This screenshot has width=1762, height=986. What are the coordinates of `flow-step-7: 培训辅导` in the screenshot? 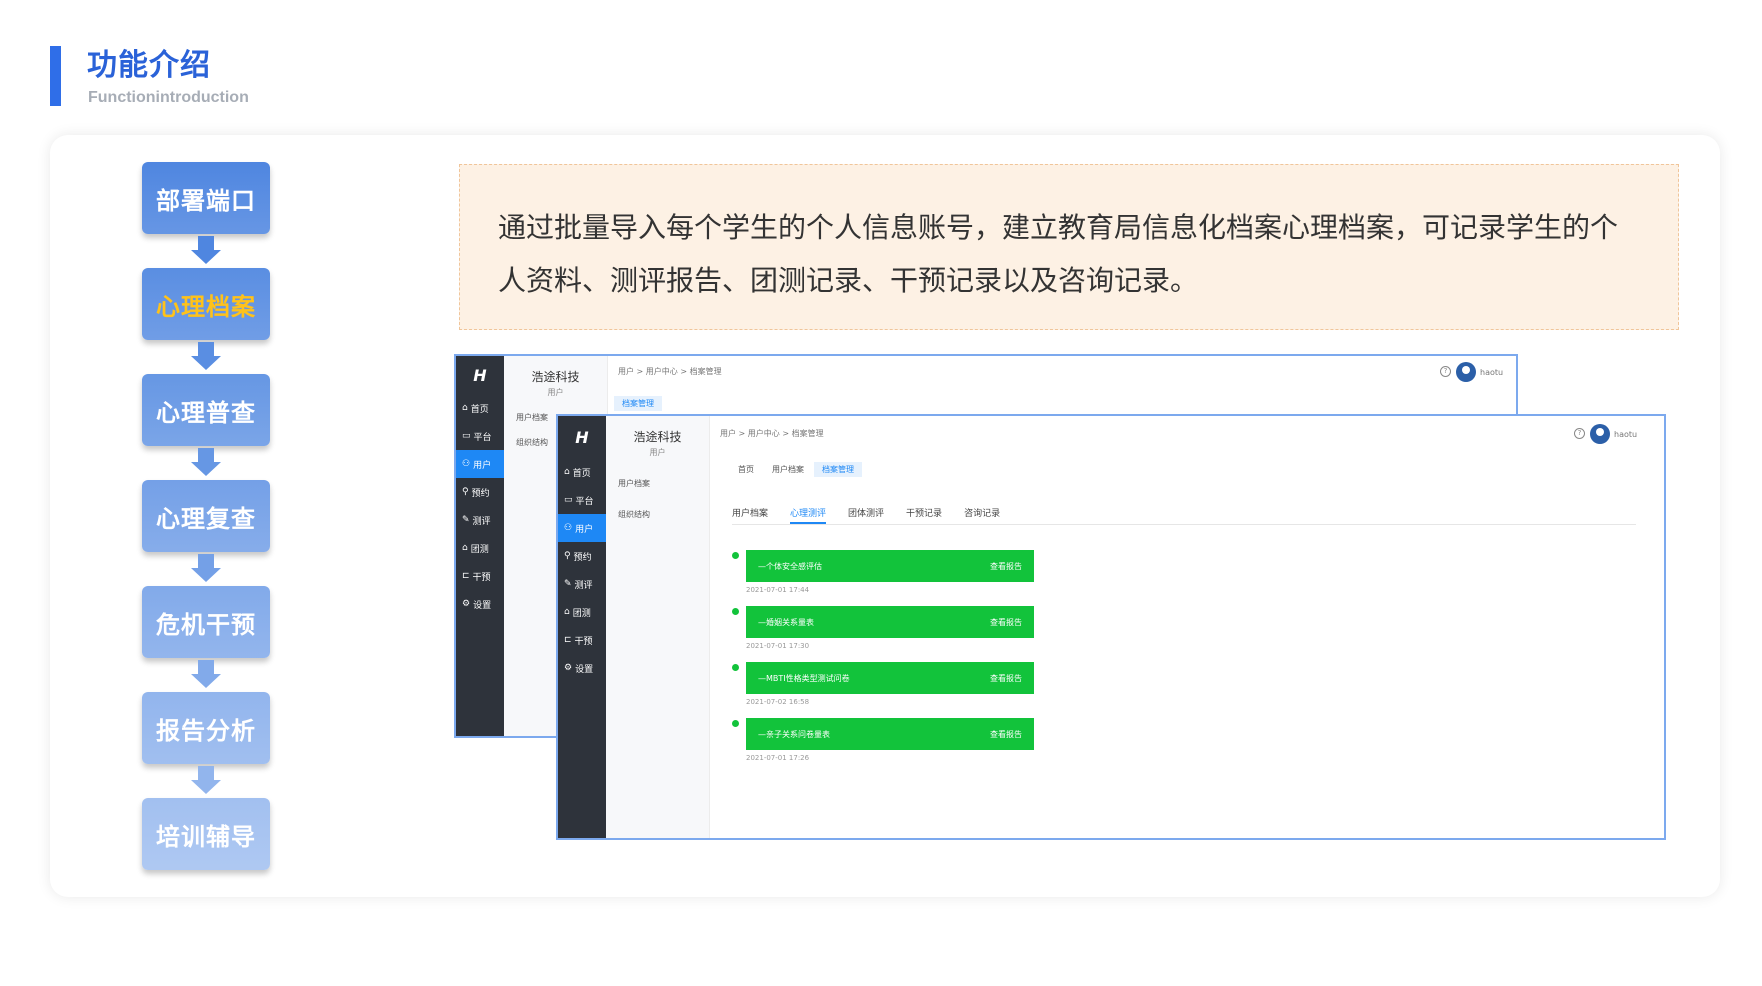 It's located at (206, 834).